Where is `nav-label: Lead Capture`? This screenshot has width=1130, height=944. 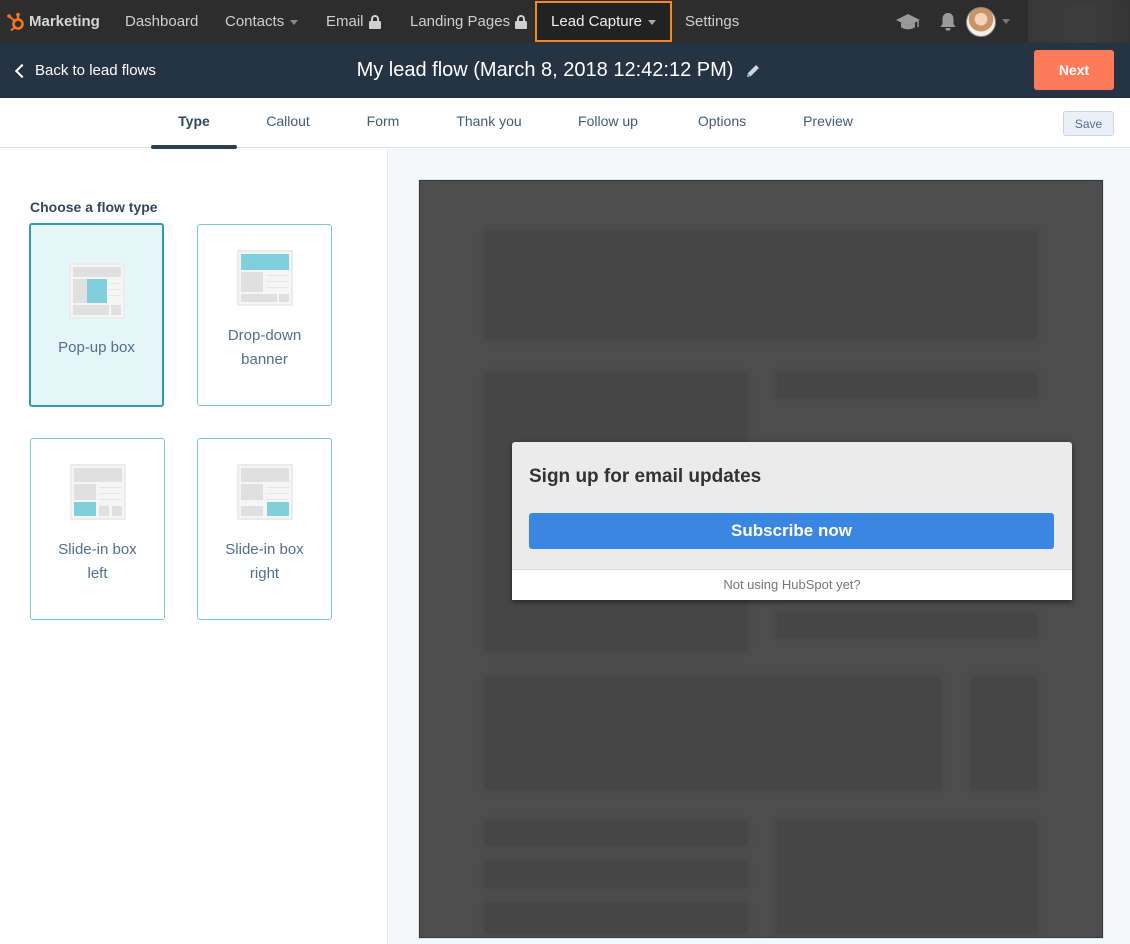 nav-label: Lead Capture is located at coordinates (596, 21).